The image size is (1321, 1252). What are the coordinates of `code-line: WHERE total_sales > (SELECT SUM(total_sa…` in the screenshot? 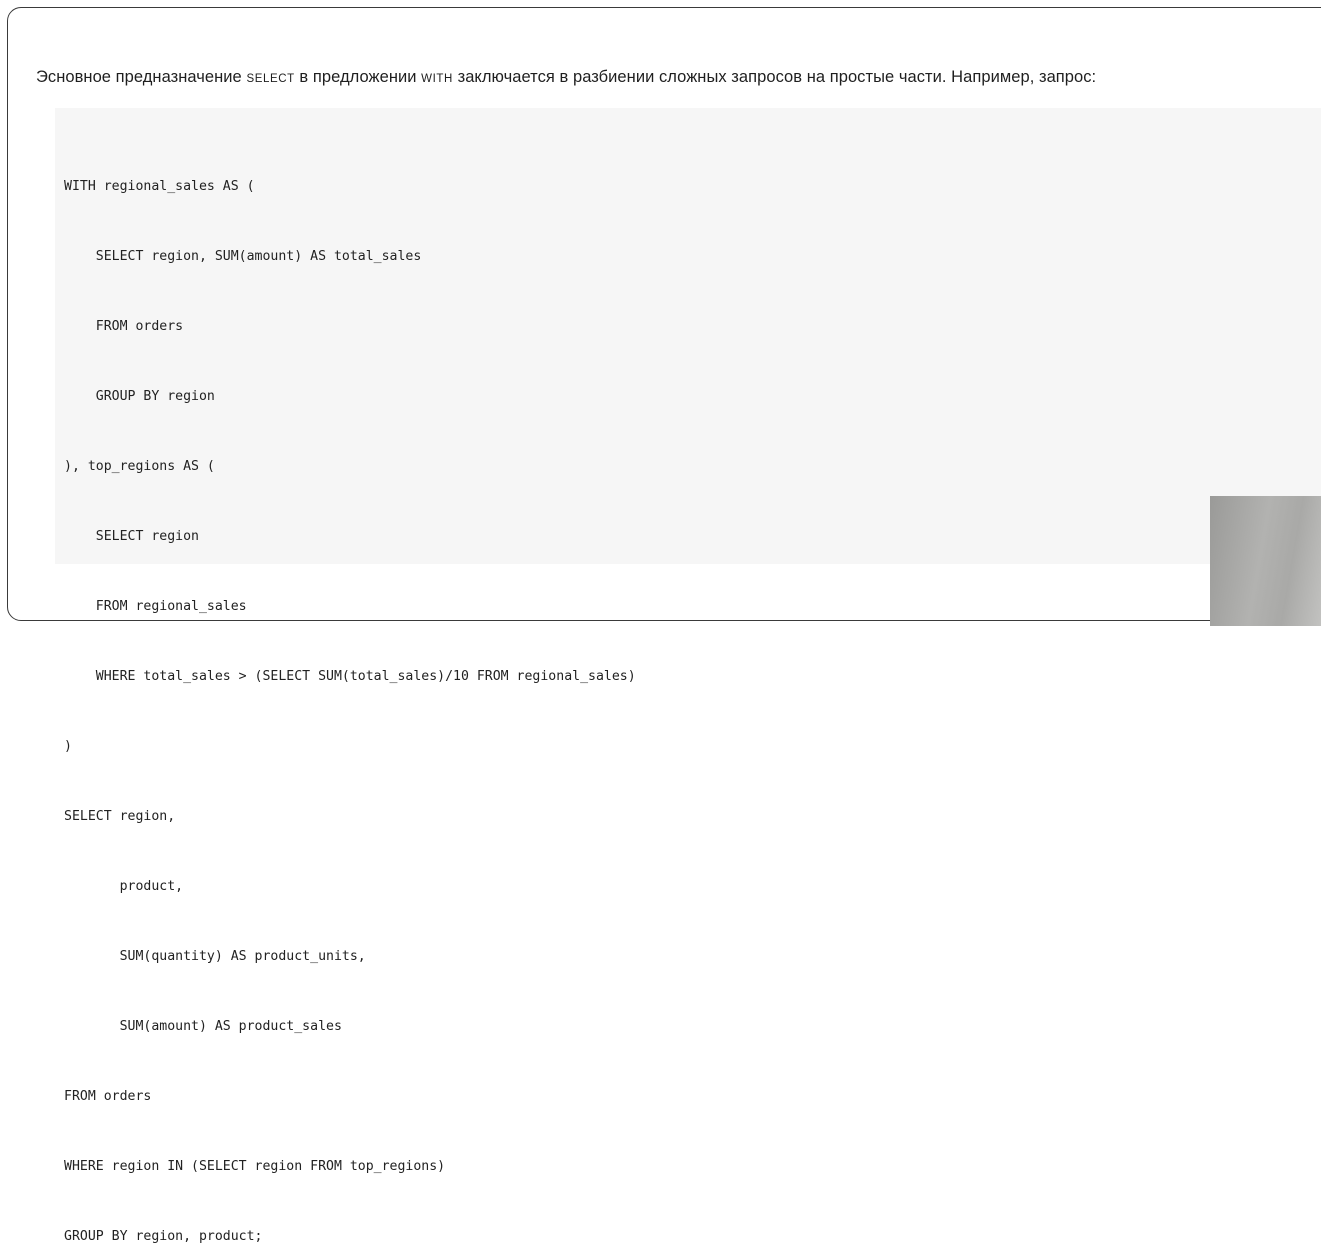 It's located at (350, 676).